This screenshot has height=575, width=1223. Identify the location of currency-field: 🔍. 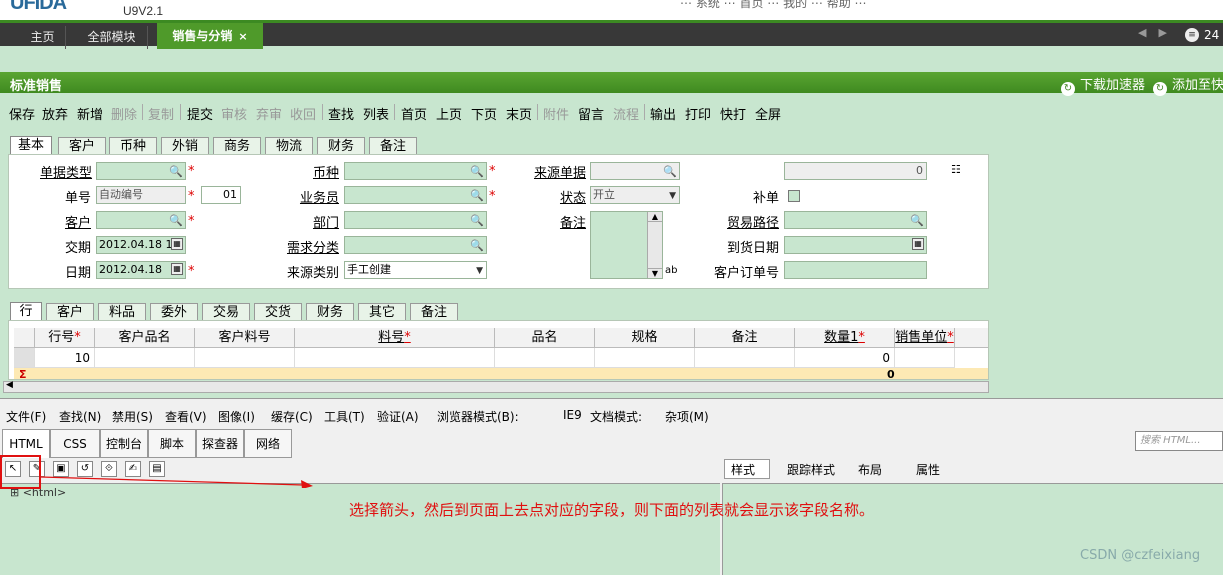
(415, 171).